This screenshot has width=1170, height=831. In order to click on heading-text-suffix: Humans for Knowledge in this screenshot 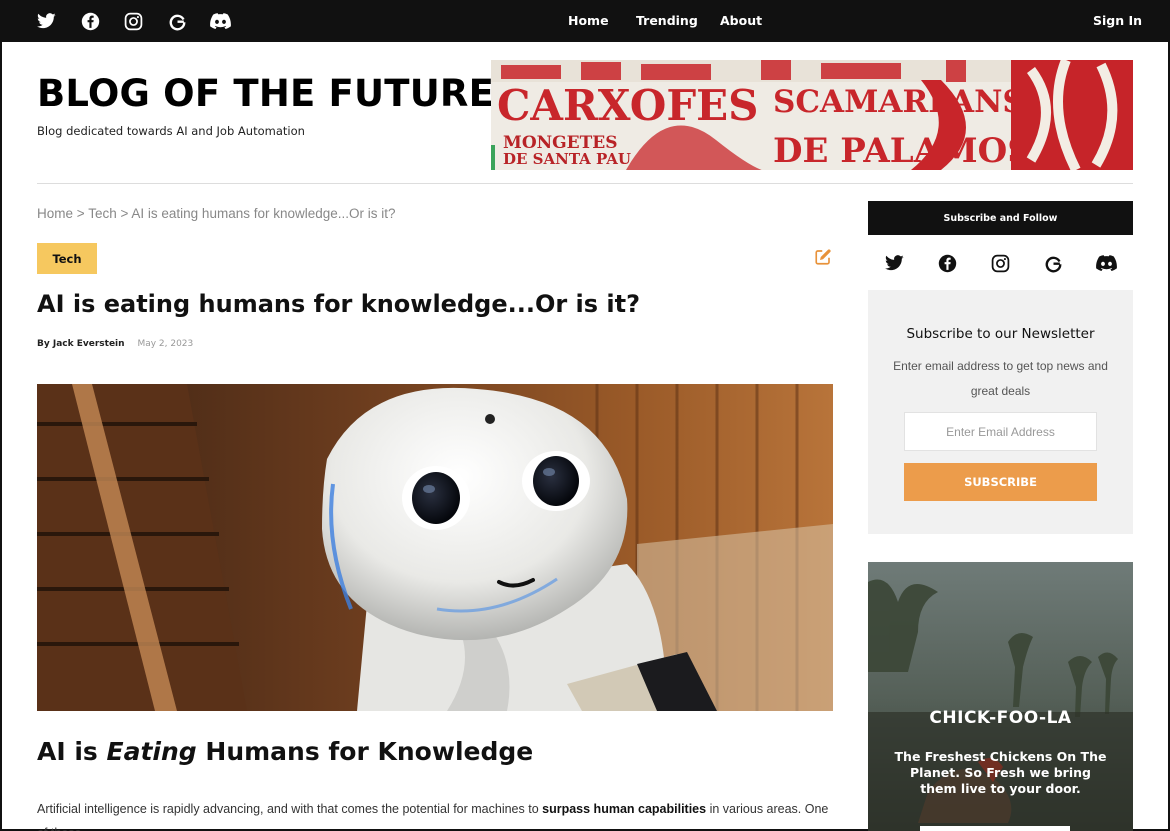, I will do `click(365, 751)`.